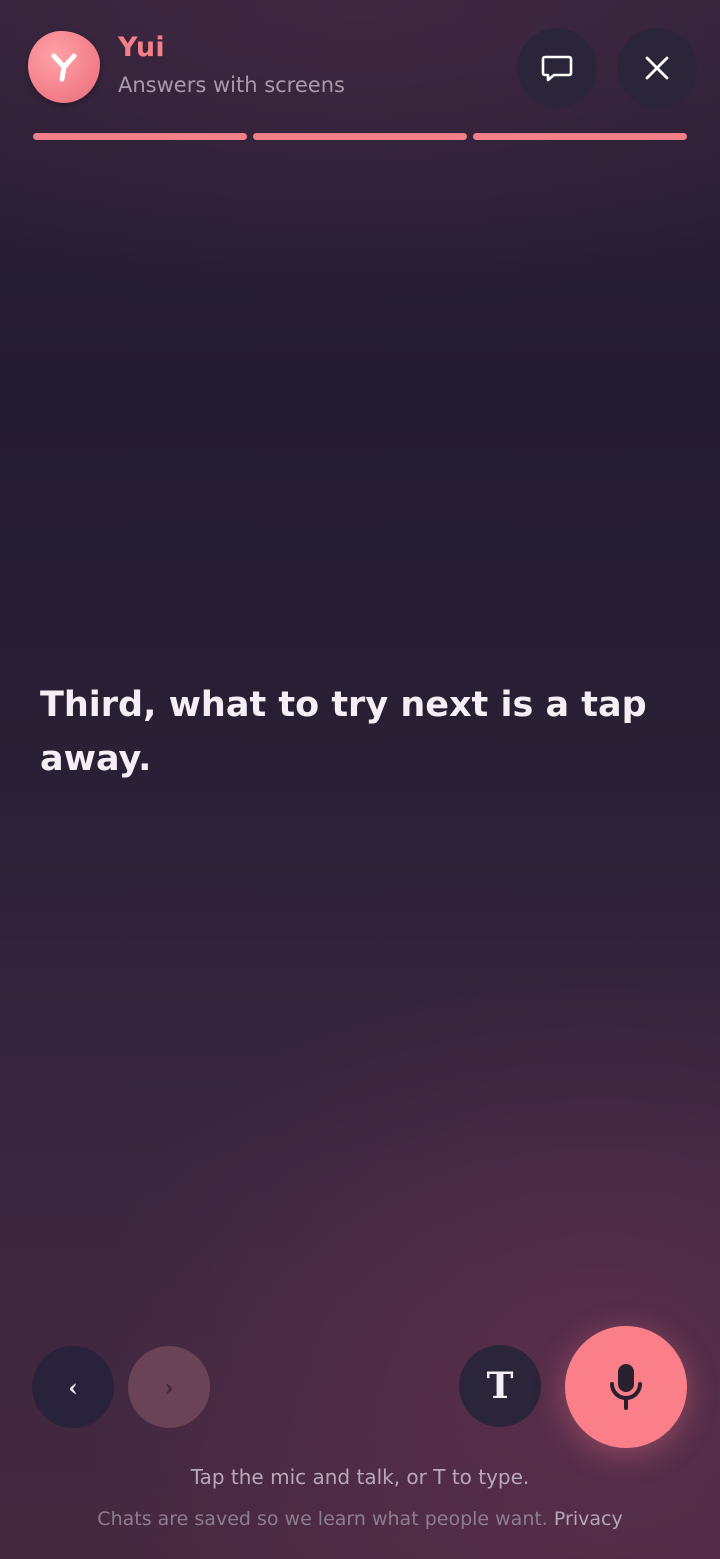 This screenshot has height=1559, width=720. I want to click on chat-button, so click(557, 68).